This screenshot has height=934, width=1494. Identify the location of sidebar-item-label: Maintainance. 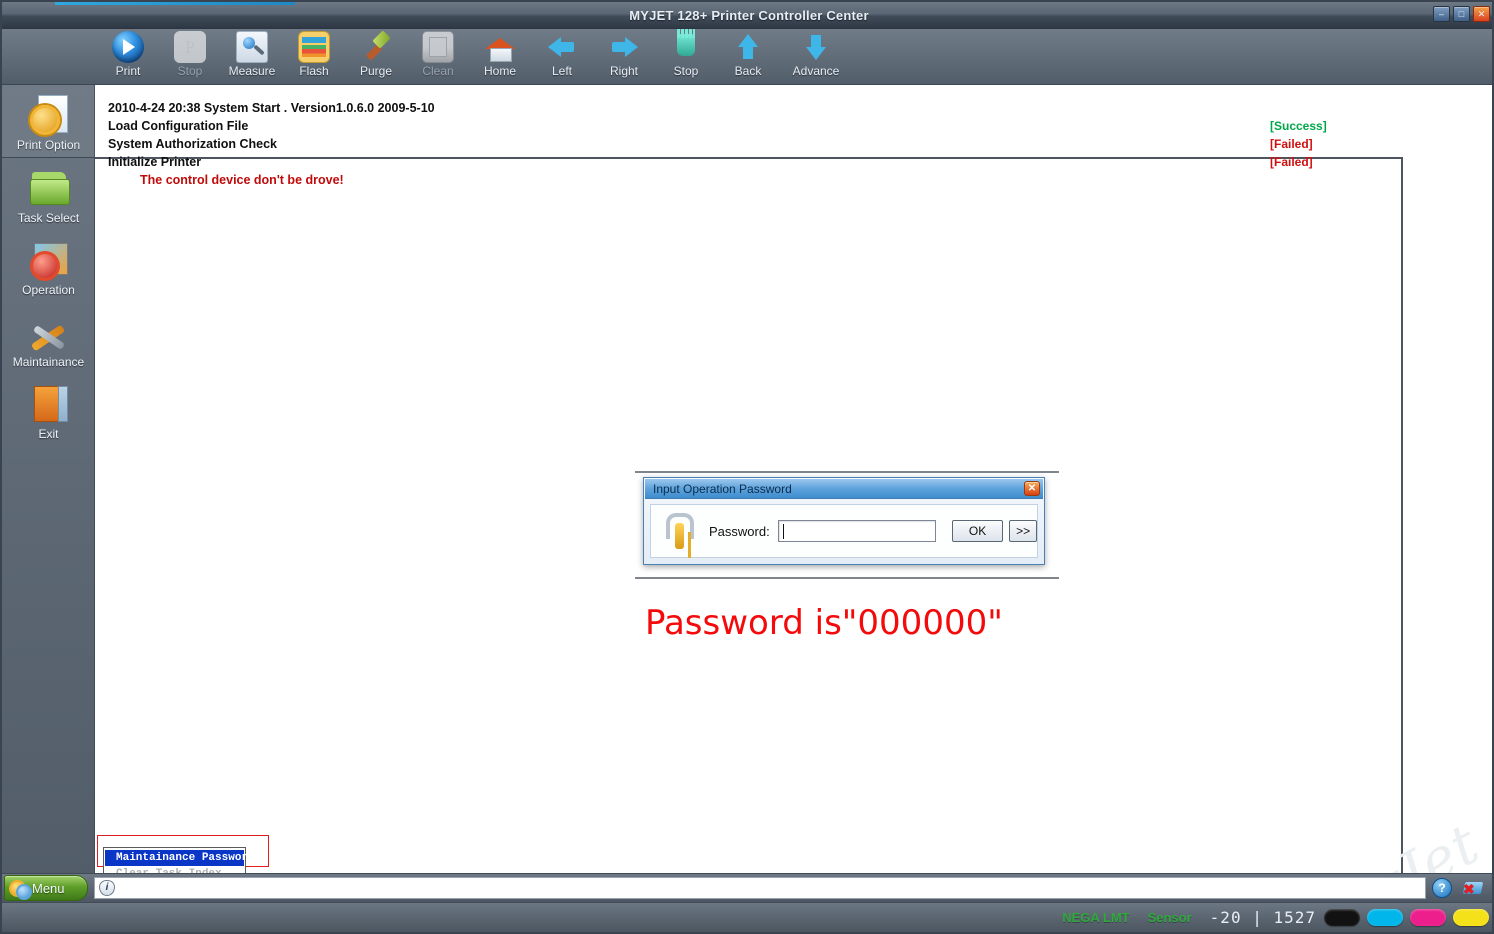
(48, 362).